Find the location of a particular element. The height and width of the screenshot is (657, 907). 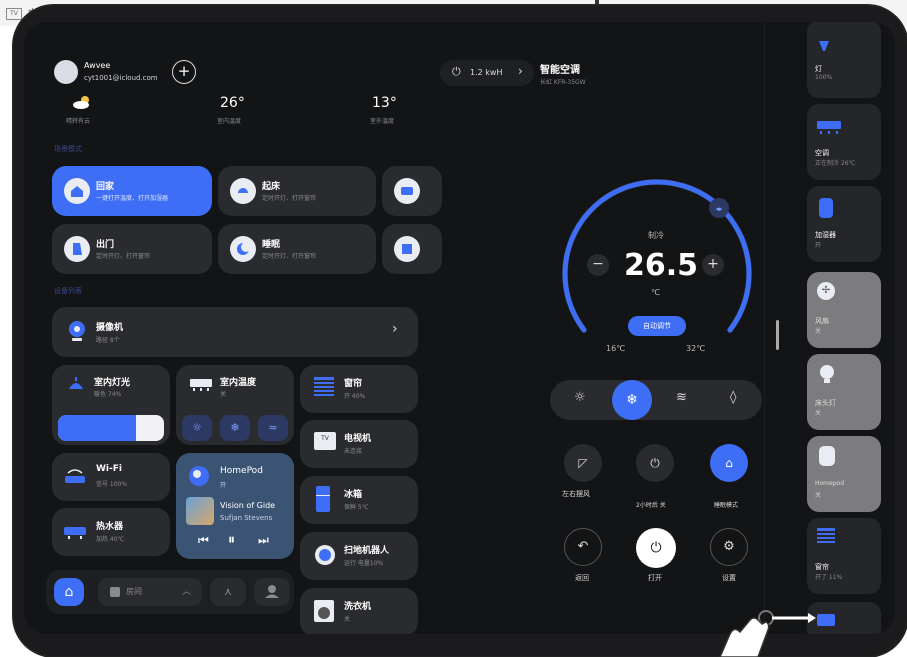

avatar is located at coordinates (66, 72).